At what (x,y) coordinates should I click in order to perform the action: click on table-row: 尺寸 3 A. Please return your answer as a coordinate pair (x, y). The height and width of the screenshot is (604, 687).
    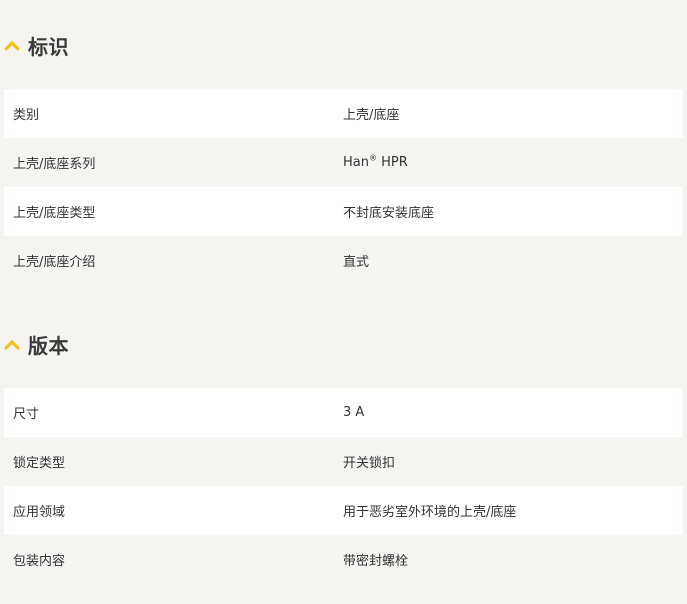
    Looking at the image, I should click on (343, 412).